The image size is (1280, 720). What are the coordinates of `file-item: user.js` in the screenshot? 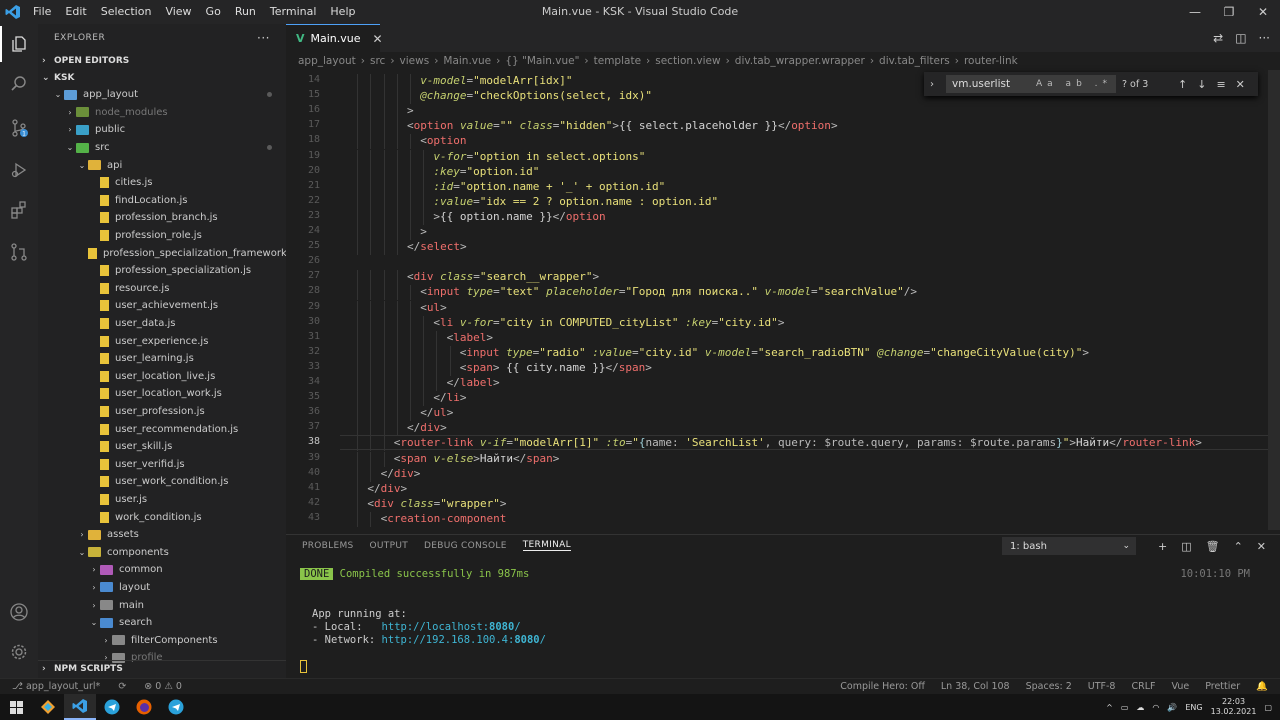 It's located at (162, 500).